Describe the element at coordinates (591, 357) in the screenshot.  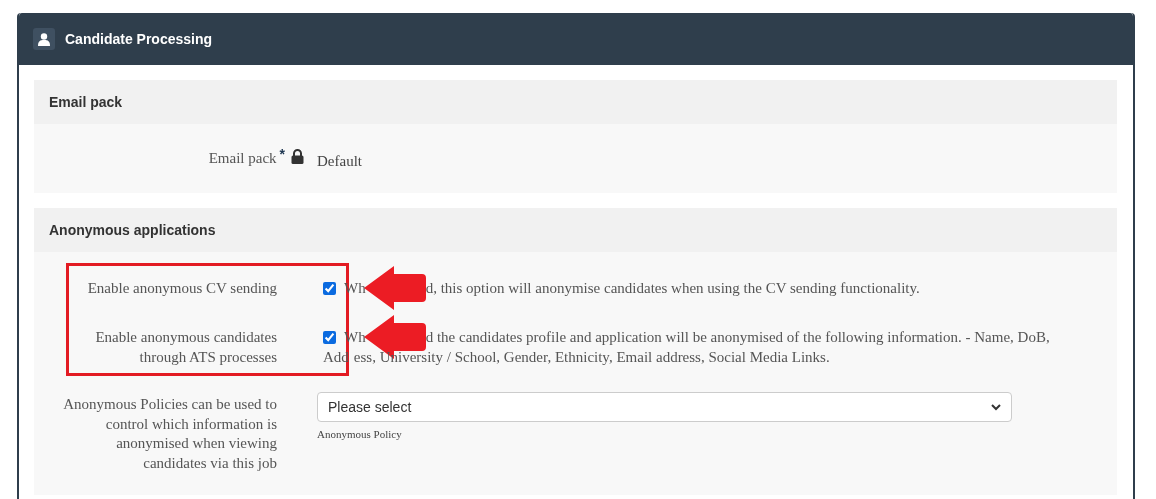
I see `description-text: ess, University / School, Gender, Ethnicity, Email address, Social Media Links.` at that location.